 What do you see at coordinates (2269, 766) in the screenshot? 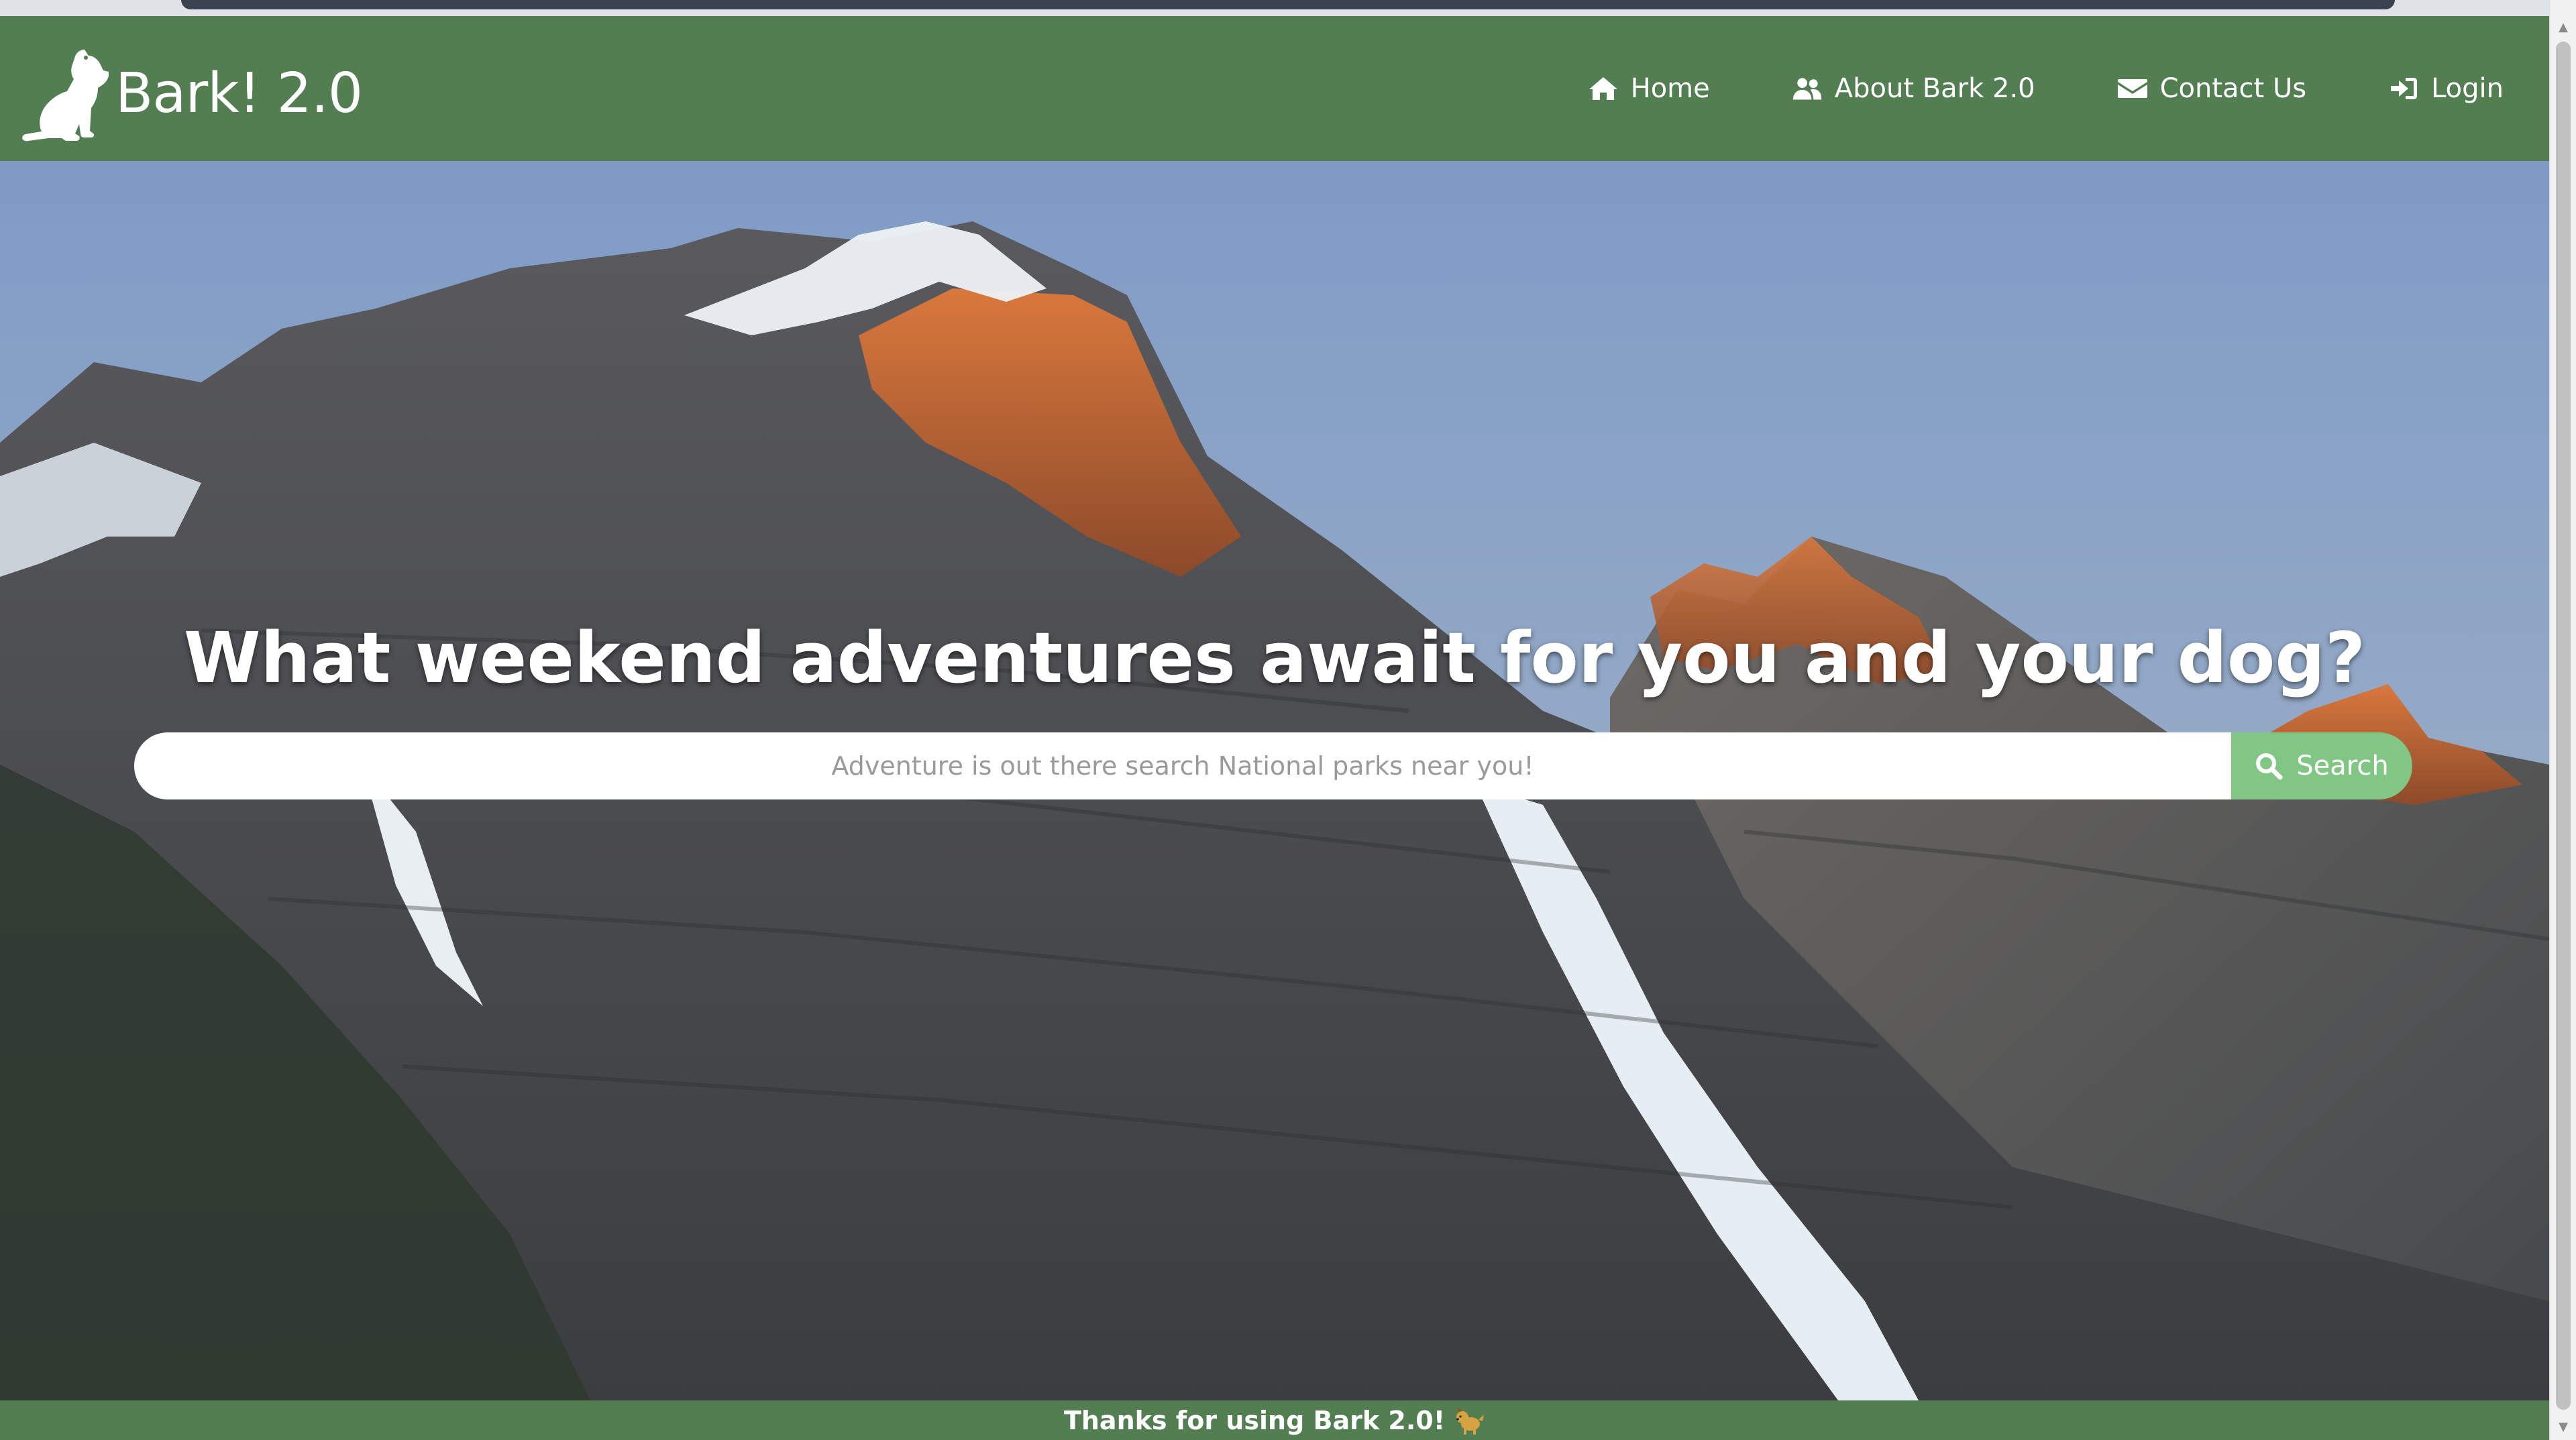
I see `search-icon` at bounding box center [2269, 766].